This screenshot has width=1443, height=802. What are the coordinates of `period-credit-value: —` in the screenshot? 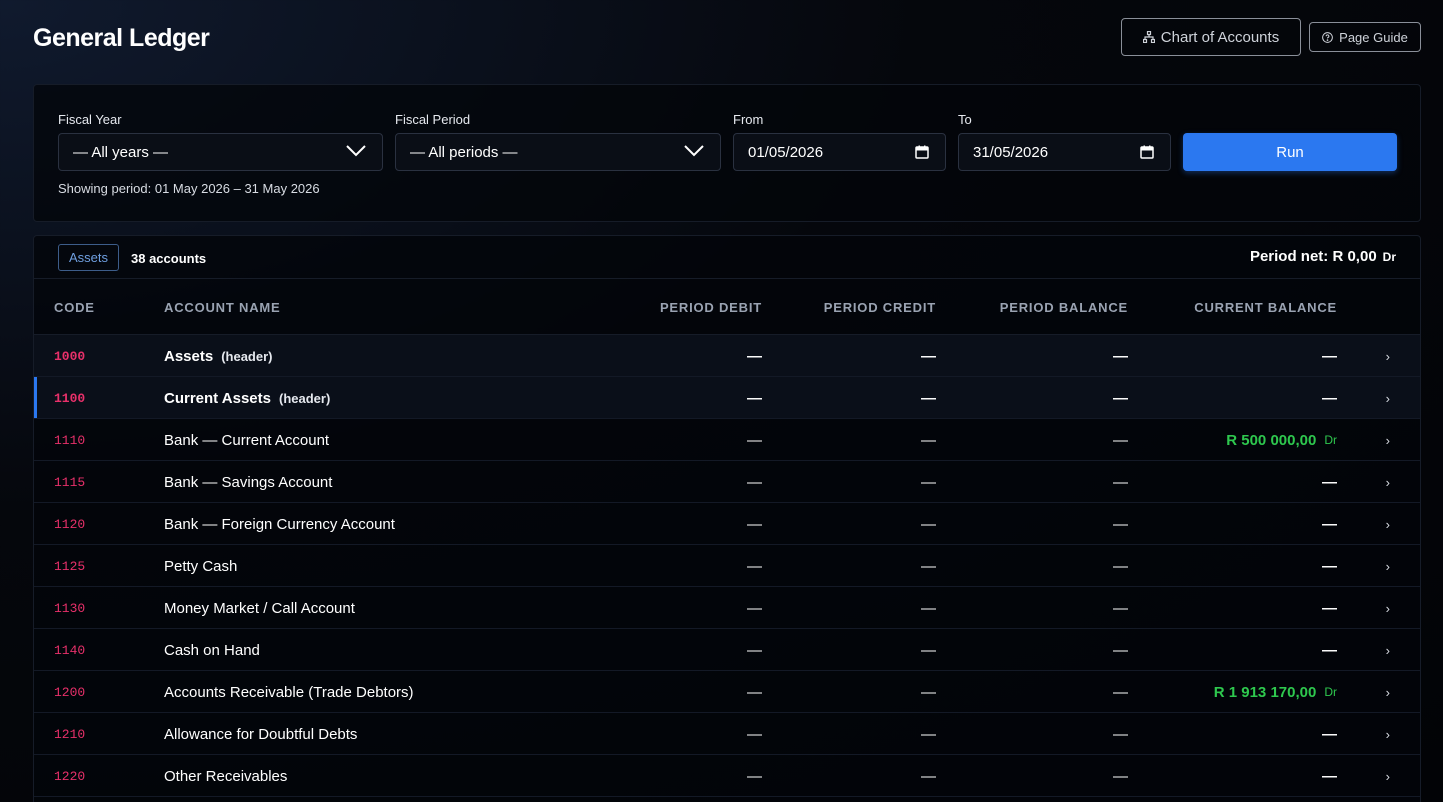 It's located at (928, 356).